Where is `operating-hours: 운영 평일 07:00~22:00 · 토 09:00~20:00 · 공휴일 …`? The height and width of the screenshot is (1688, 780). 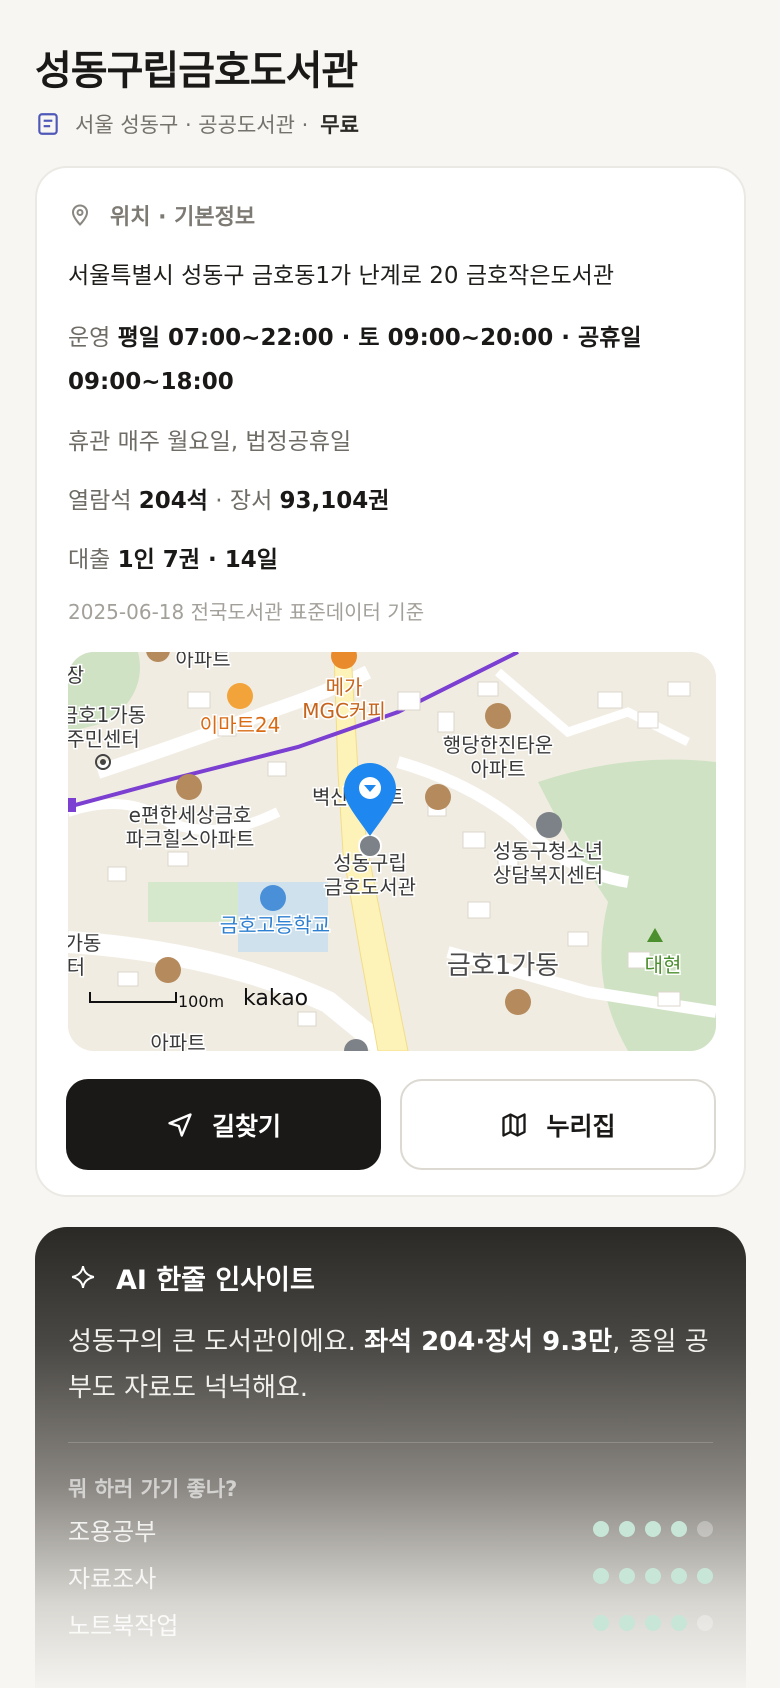 operating-hours: 운영 평일 07:00~22:00 · 토 09:00~20:00 · 공휴일 … is located at coordinates (373, 360).